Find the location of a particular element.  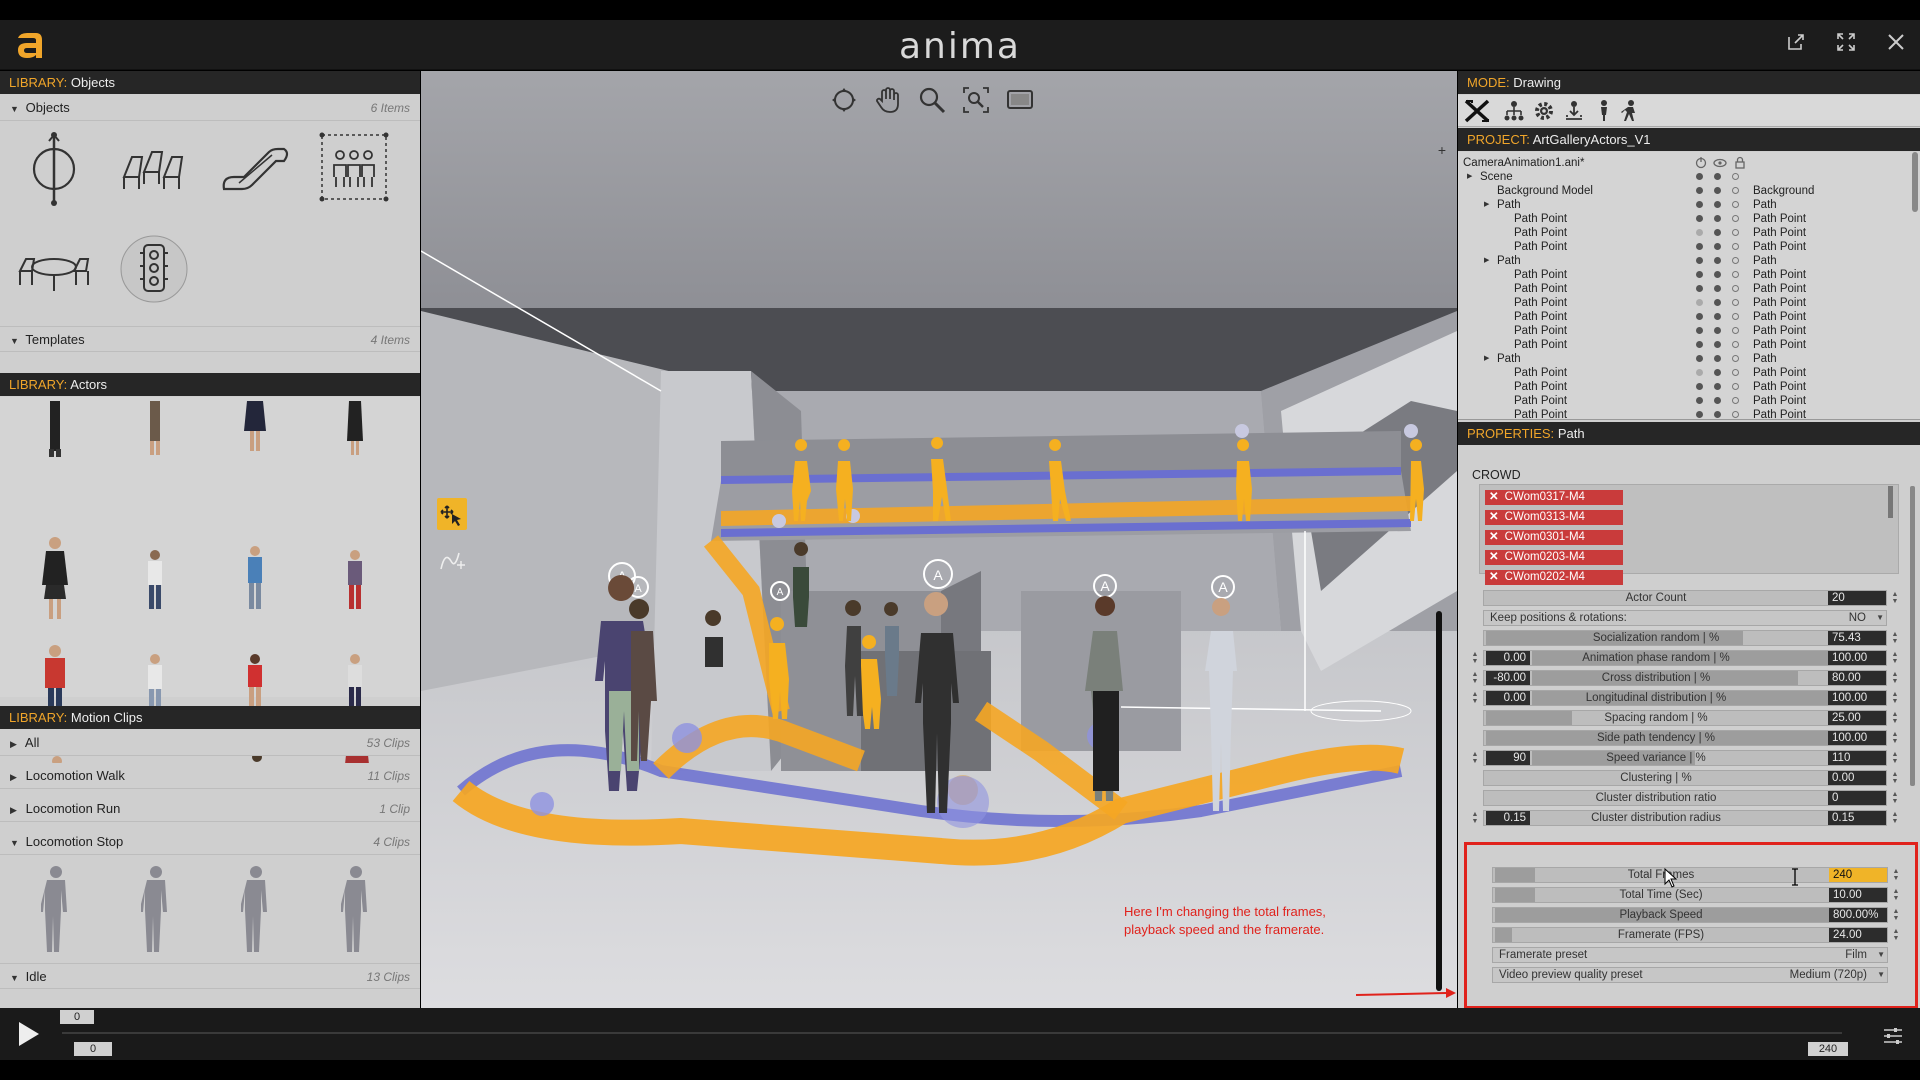

property-row: Spacing random | % 25.00 is located at coordinates (1685, 718).